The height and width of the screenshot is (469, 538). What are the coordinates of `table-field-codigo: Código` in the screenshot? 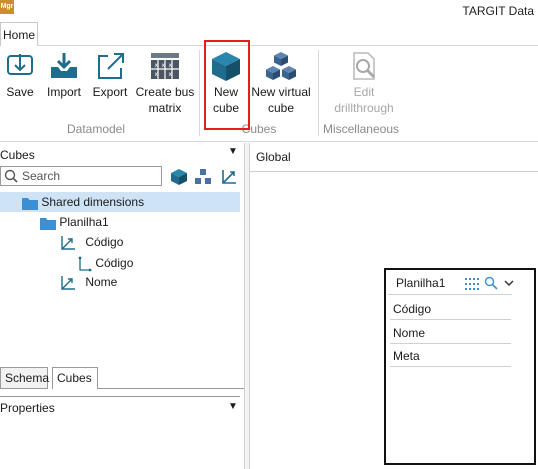 It's located at (412, 309).